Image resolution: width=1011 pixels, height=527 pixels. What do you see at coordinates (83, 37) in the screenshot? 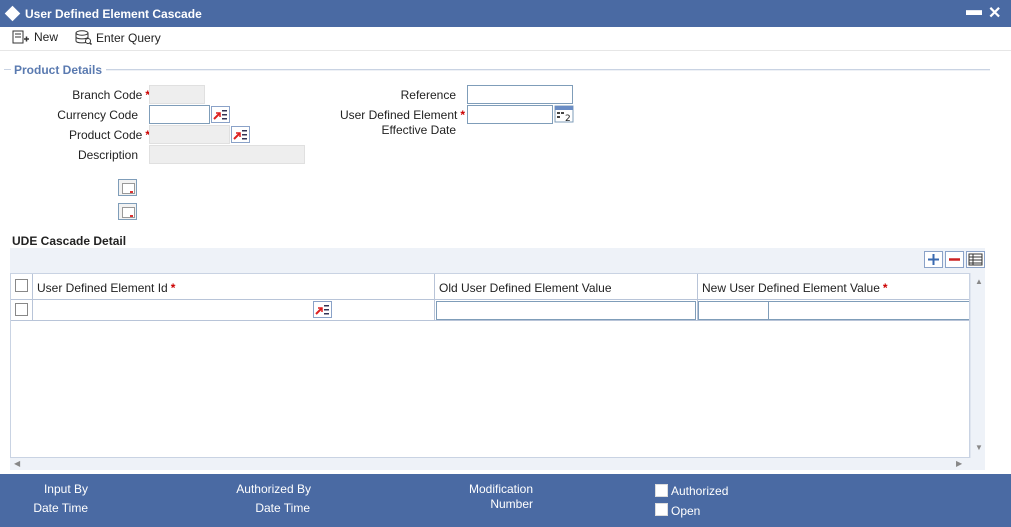
I see `enter-query-icon` at bounding box center [83, 37].